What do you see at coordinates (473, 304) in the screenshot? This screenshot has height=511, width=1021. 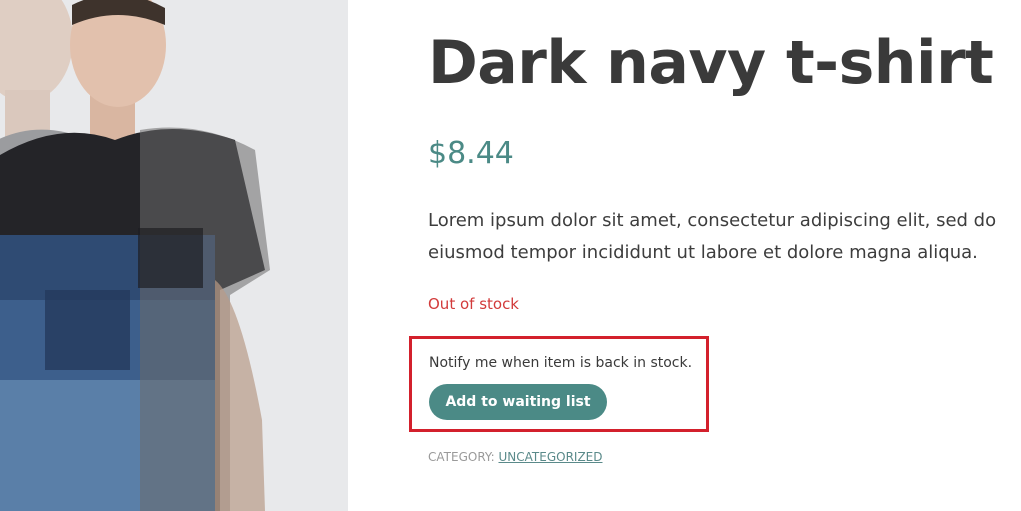 I see `stock-status: Out of stock` at bounding box center [473, 304].